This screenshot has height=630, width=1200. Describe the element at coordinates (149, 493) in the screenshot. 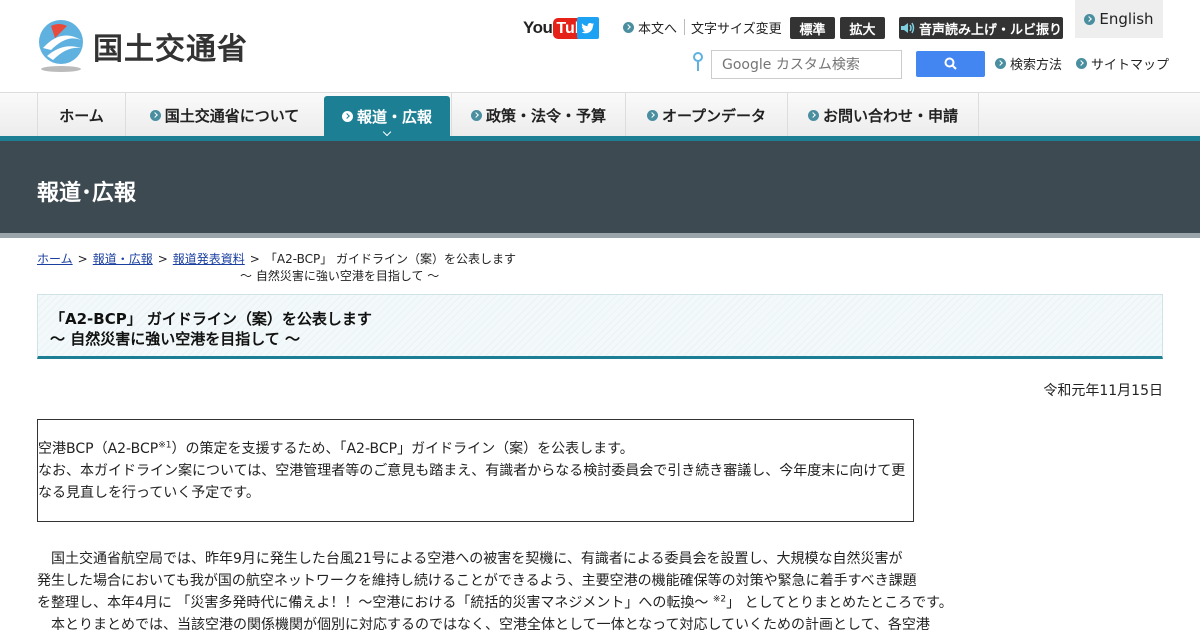

I see `summary-line-3: なる見直しを行っていく予定です。` at that location.